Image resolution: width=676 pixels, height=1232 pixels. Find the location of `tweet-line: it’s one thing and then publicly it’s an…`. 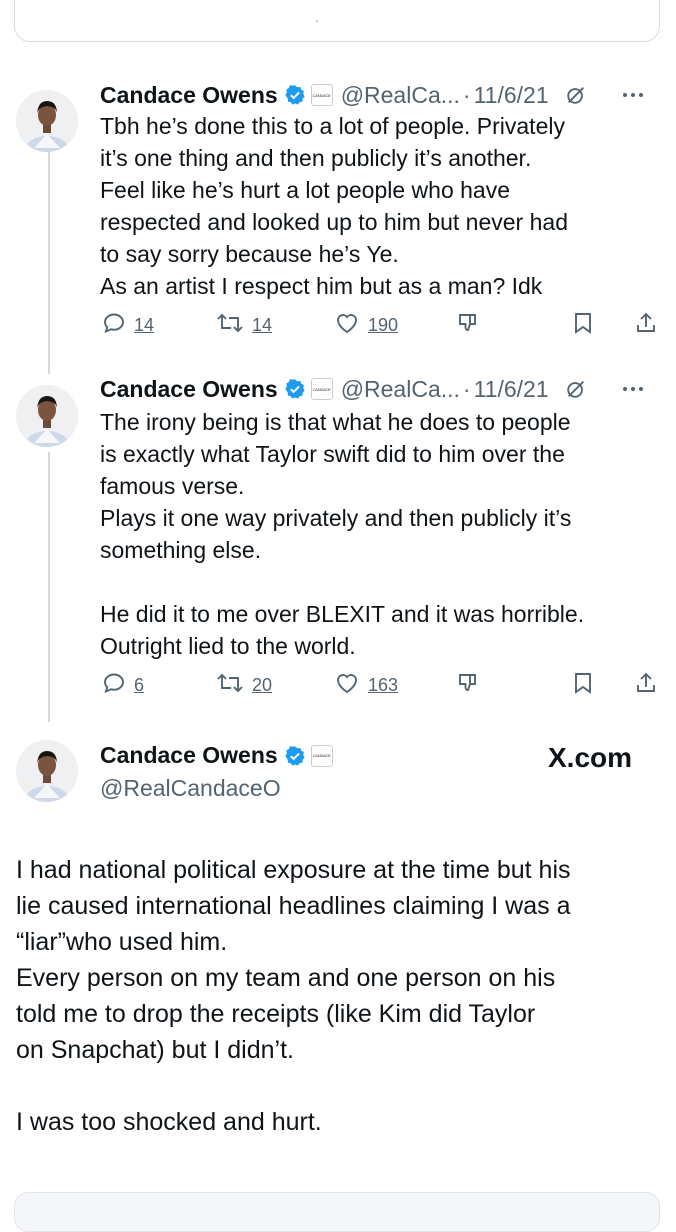

tweet-line: it’s one thing and then publicly it’s an… is located at coordinates (316, 158).